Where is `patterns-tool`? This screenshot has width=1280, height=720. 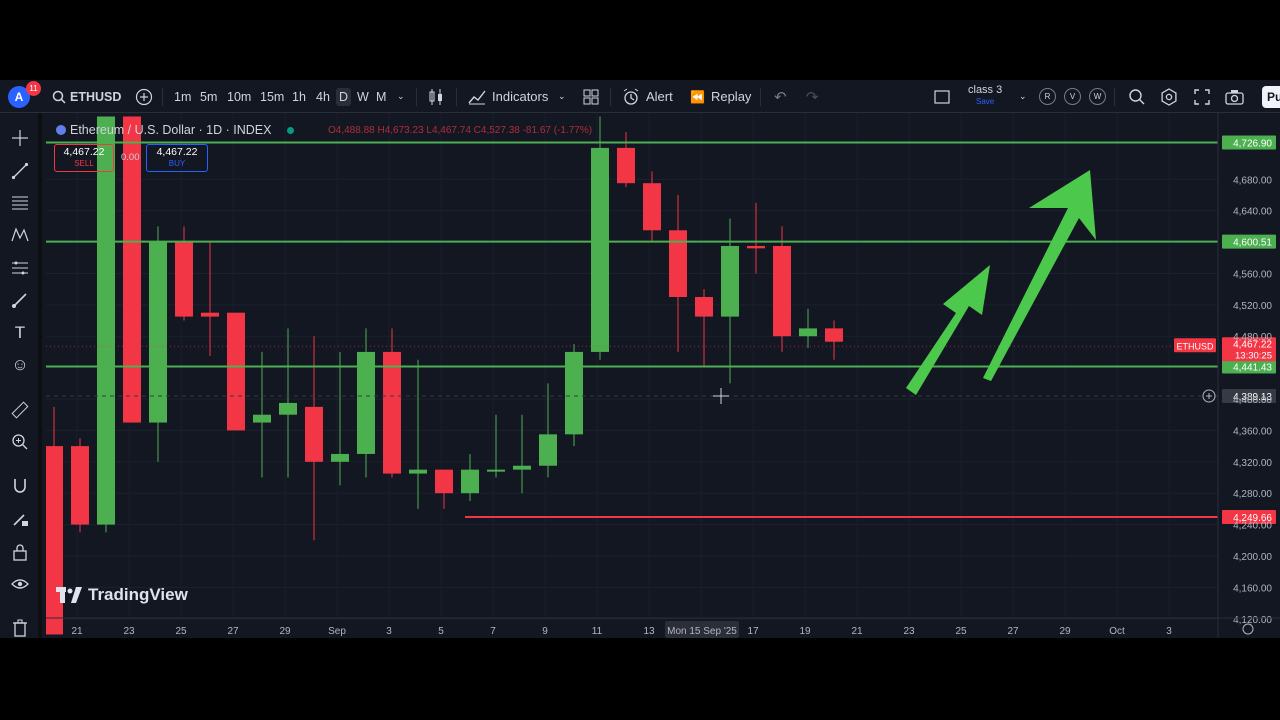
patterns-tool is located at coordinates (20, 235).